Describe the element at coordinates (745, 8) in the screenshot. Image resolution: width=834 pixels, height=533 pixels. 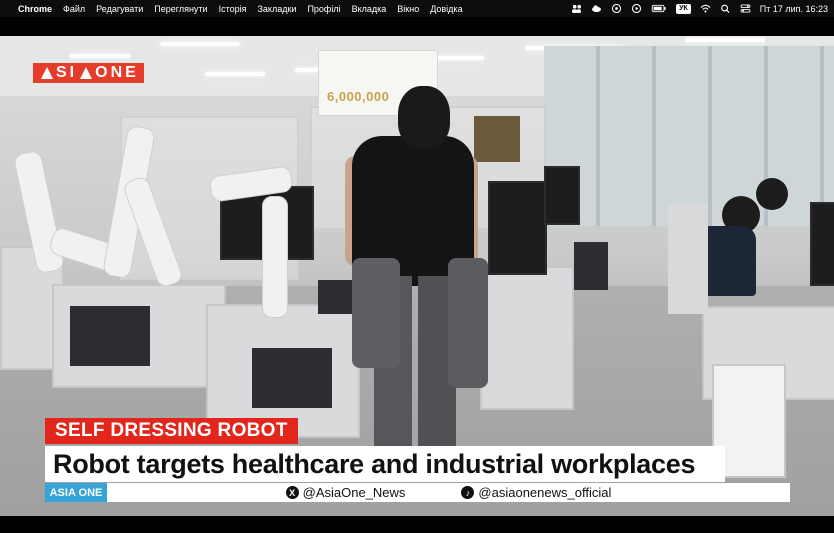
I see `control-center-icon` at that location.